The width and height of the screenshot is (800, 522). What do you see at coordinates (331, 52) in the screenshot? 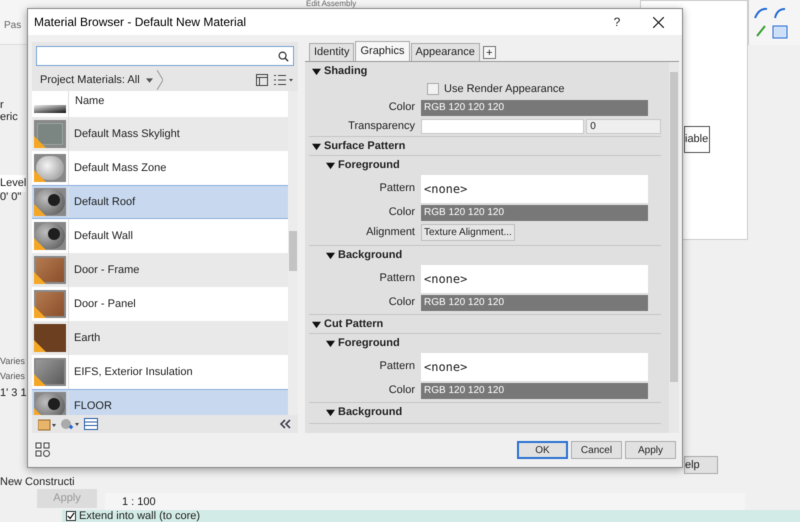
I see `tab: Identity` at bounding box center [331, 52].